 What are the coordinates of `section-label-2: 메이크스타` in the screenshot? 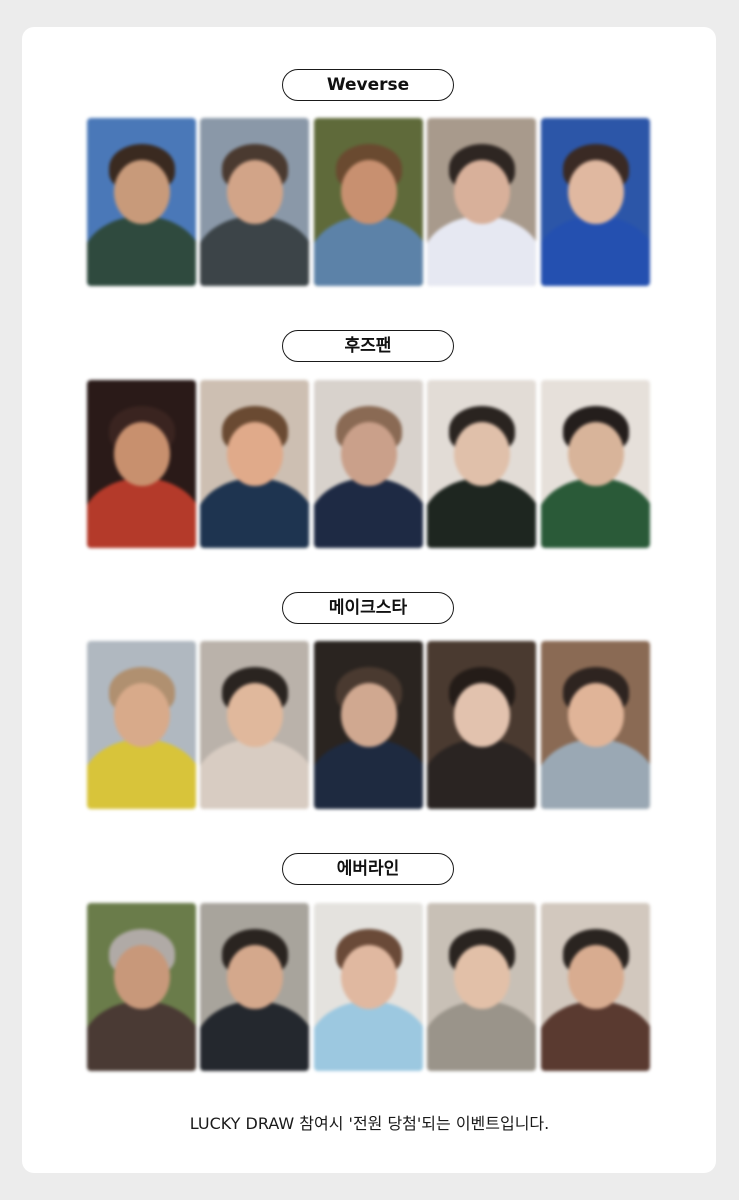 It's located at (368, 608).